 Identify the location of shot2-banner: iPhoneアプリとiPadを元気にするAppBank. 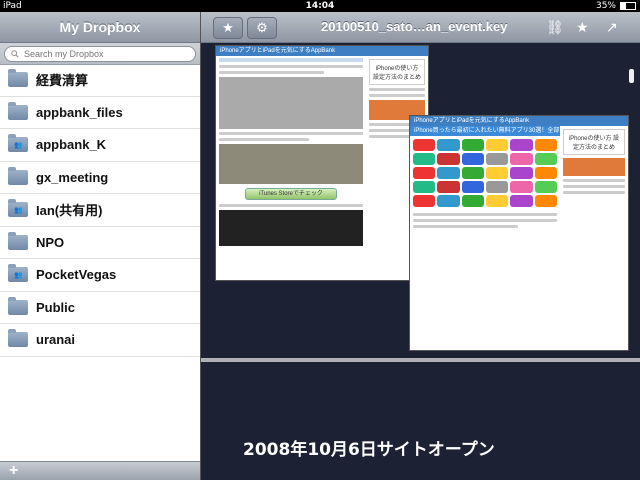
(519, 121).